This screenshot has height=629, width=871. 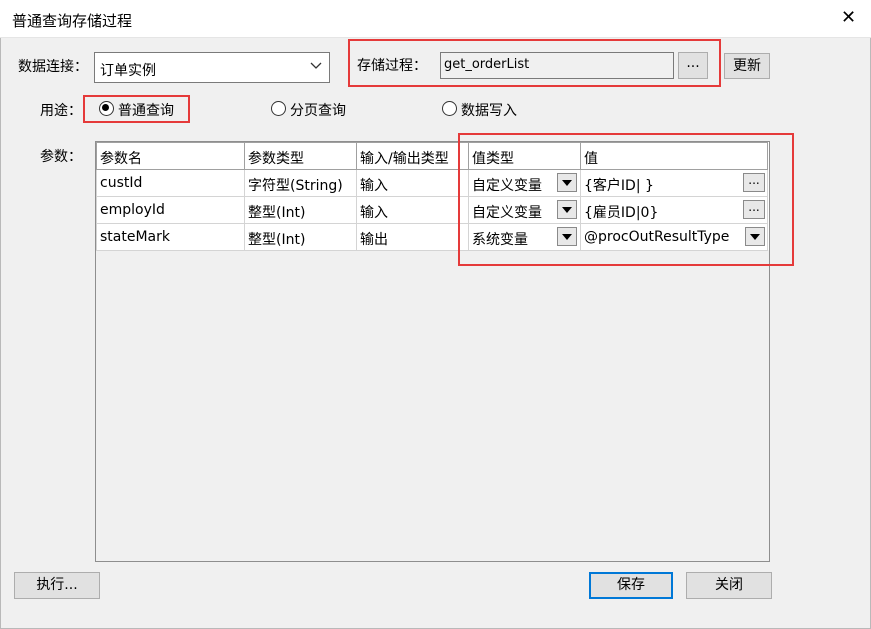 I want to click on close-button: 关闭, so click(x=729, y=585).